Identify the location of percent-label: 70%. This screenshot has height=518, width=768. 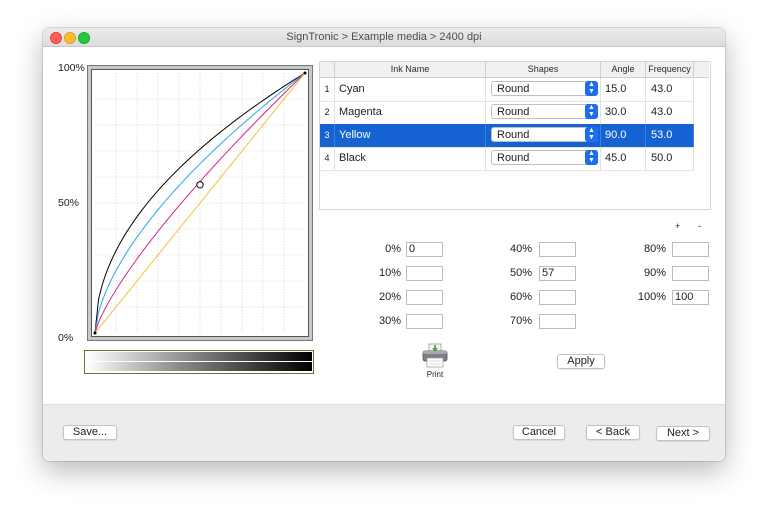
(520, 321).